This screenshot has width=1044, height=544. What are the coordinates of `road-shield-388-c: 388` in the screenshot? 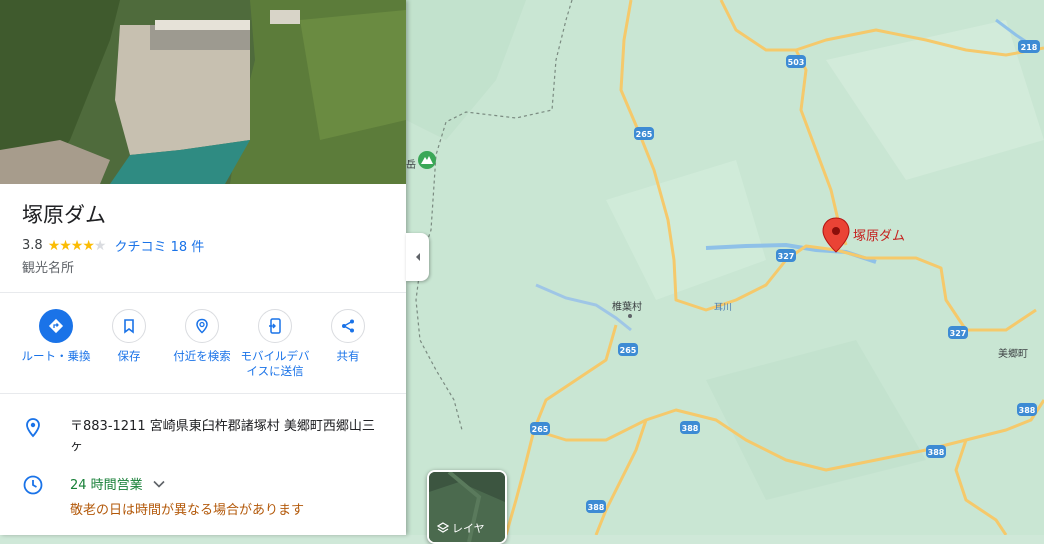 It's located at (936, 451).